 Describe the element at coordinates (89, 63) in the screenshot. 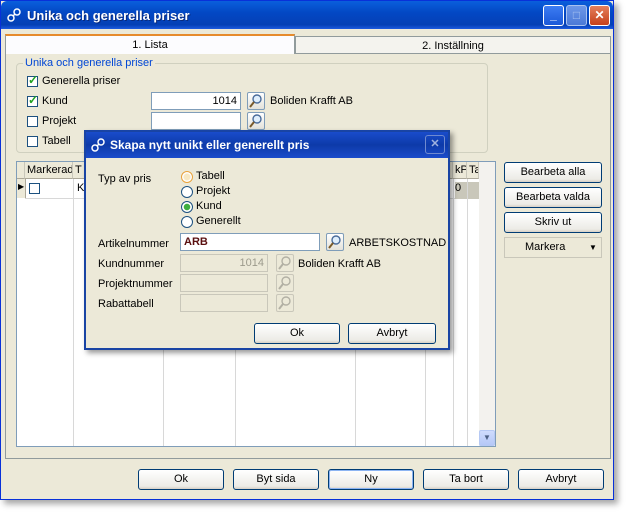

I see `group-label: Unika och generella priser` at that location.